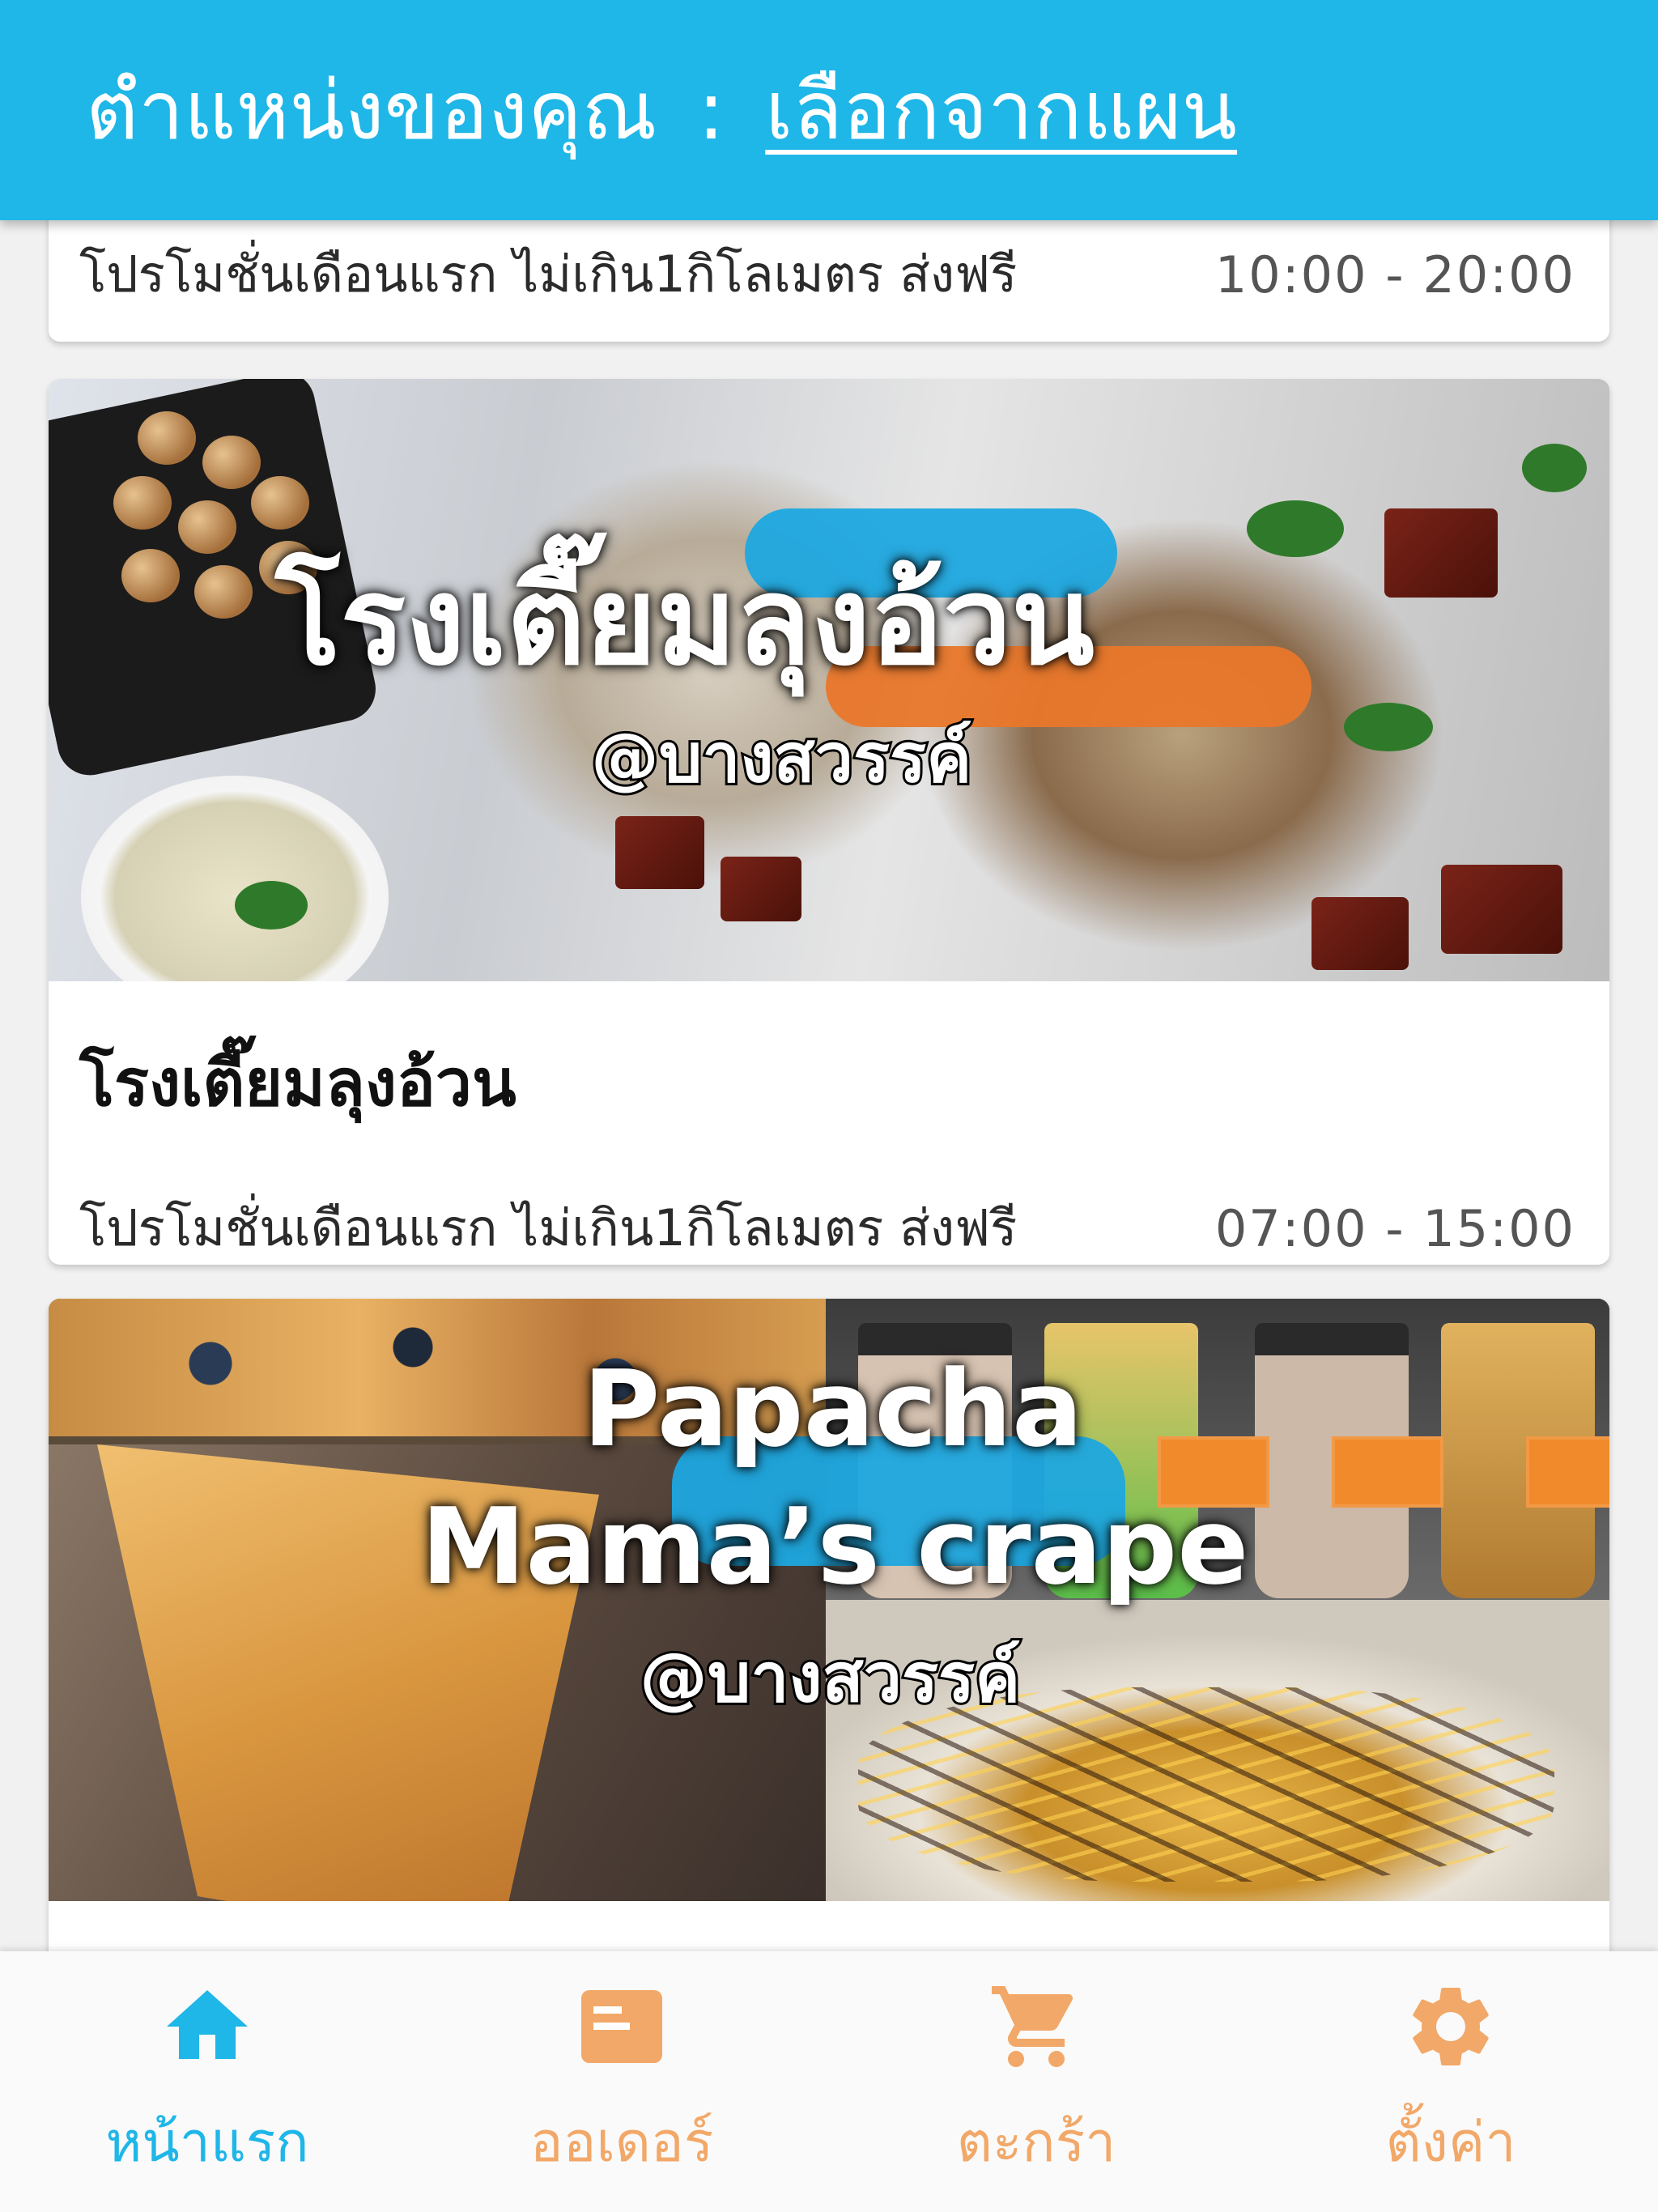  What do you see at coordinates (835, 1547) in the screenshot?
I see `banner-title-line2: Mama’s crape` at bounding box center [835, 1547].